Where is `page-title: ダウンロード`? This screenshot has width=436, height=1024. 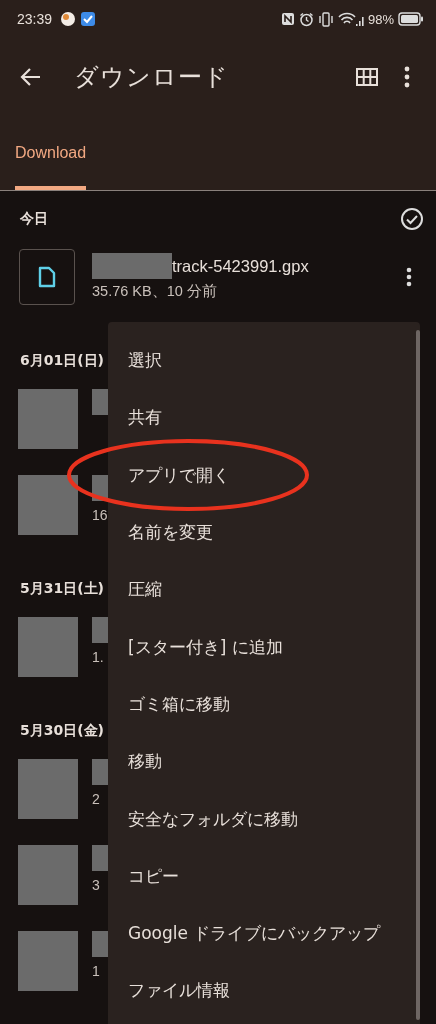
page-title: ダウンロード is located at coordinates (151, 77).